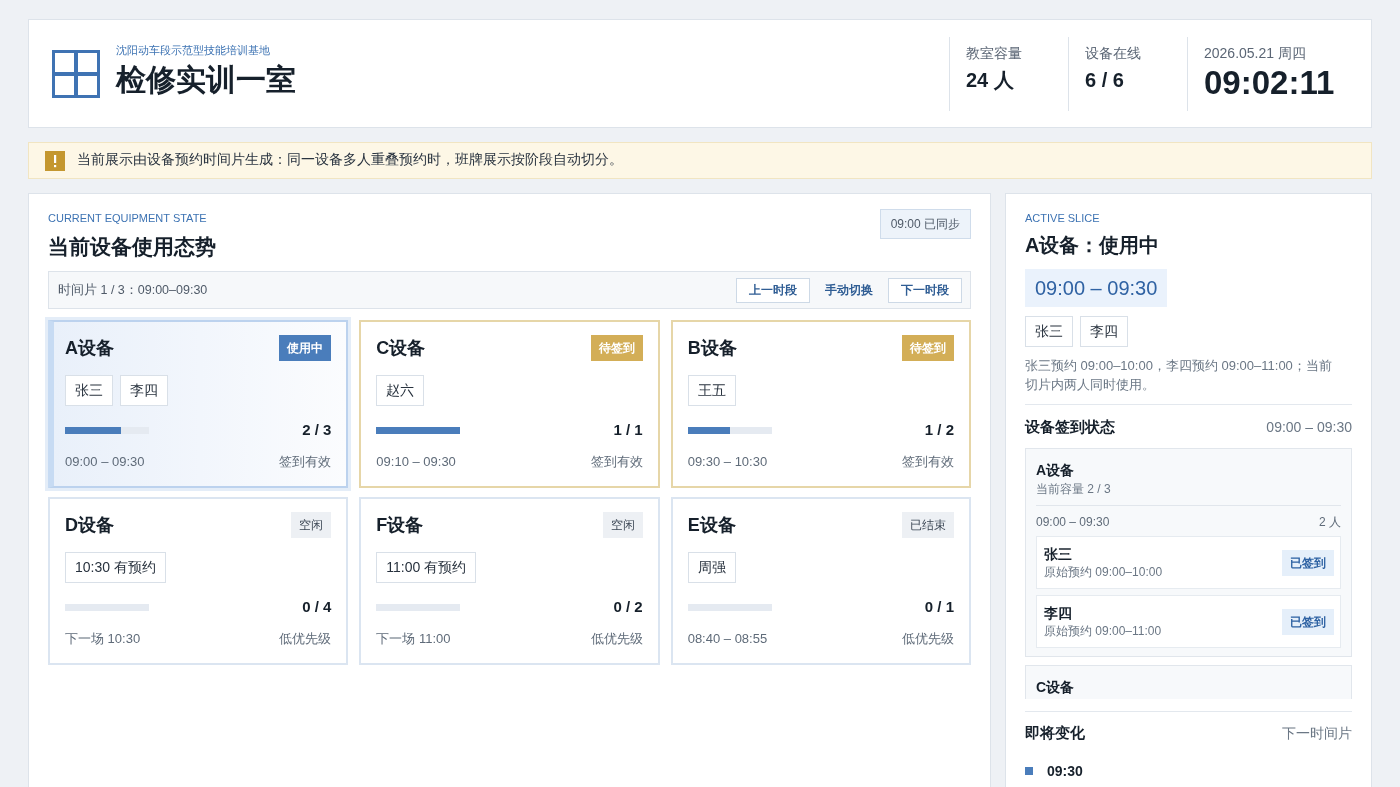 The width and height of the screenshot is (1400, 787). I want to click on equipment-name: D设备, so click(89, 525).